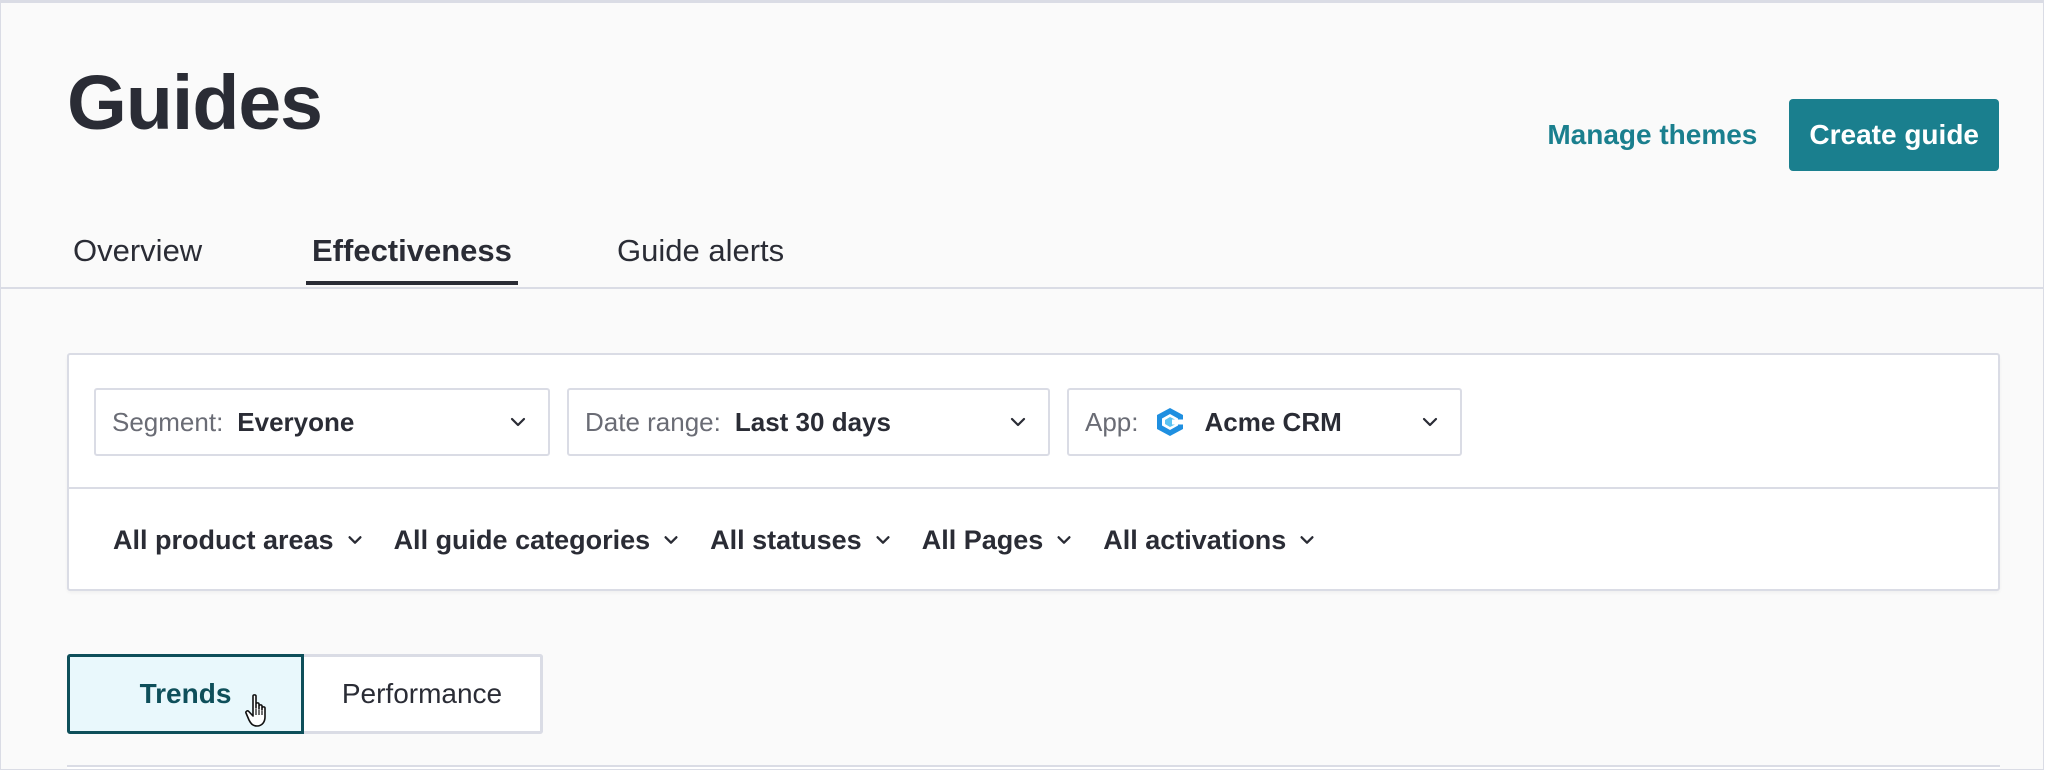 Image resolution: width=2046 pixels, height=770 pixels. Describe the element at coordinates (522, 539) in the screenshot. I see `guide-categories-label: All guide categories` at that location.